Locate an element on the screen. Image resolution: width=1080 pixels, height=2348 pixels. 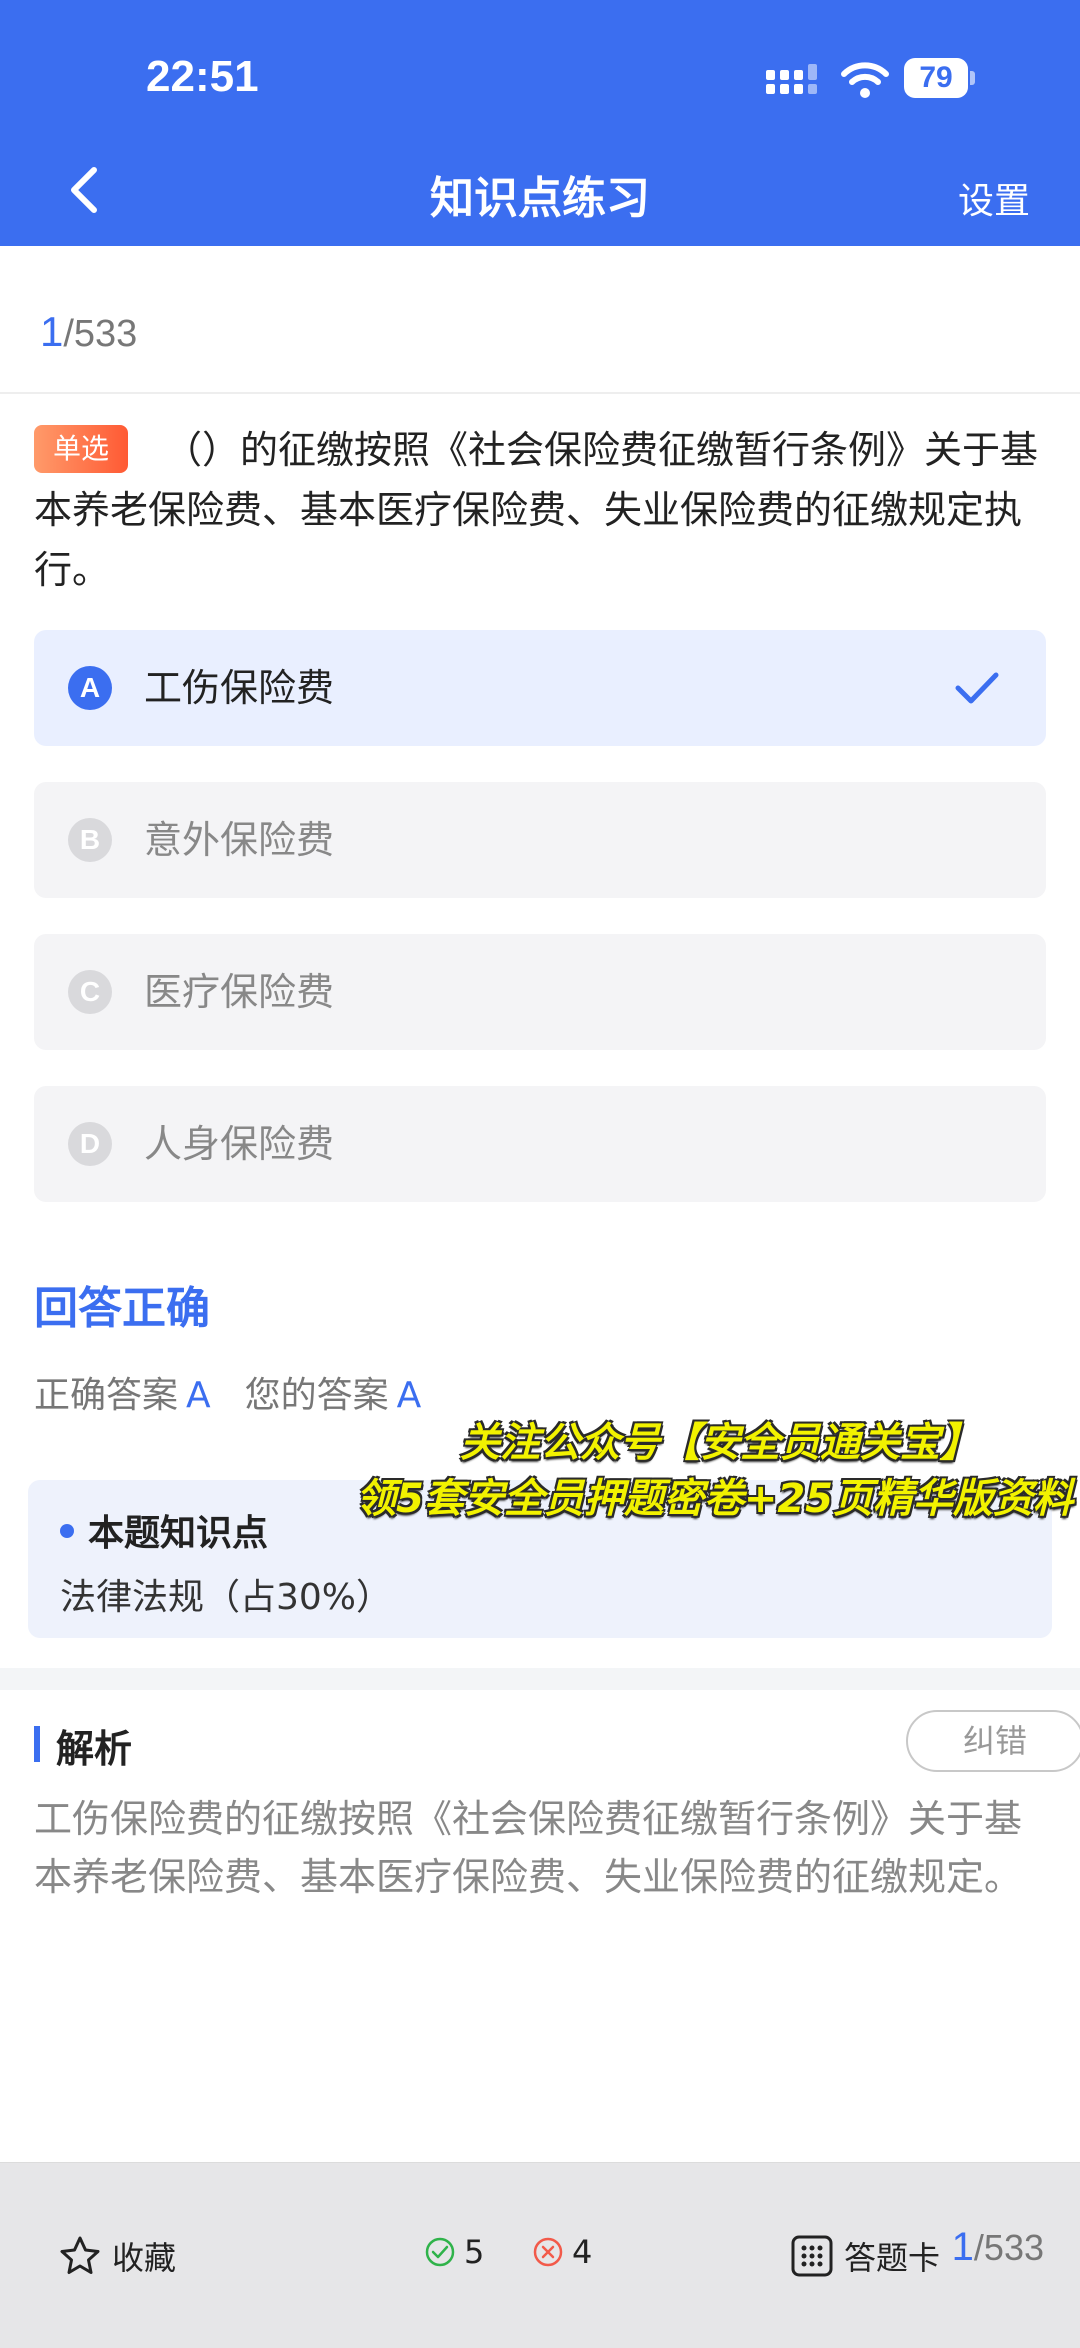
grid-icon is located at coordinates (812, 2256).